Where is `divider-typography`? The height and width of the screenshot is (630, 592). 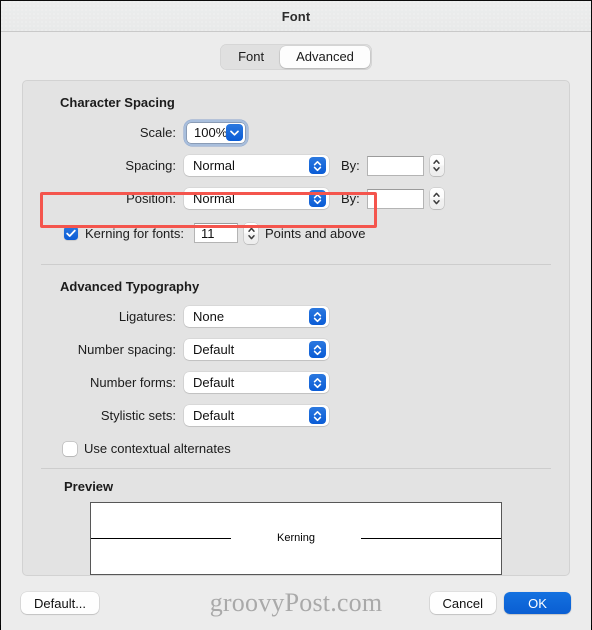
divider-typography is located at coordinates (296, 264).